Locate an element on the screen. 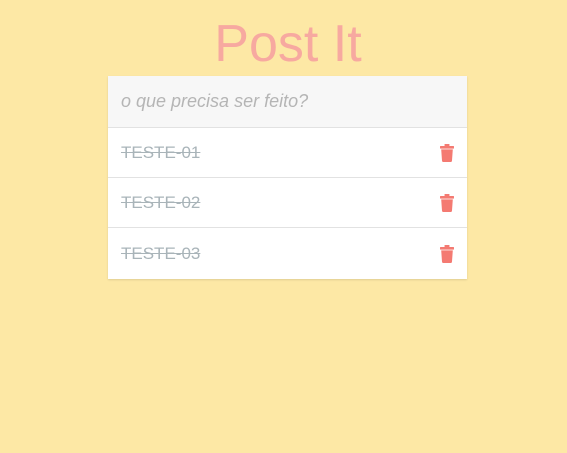  task-label: TESTE-01 is located at coordinates (160, 153).